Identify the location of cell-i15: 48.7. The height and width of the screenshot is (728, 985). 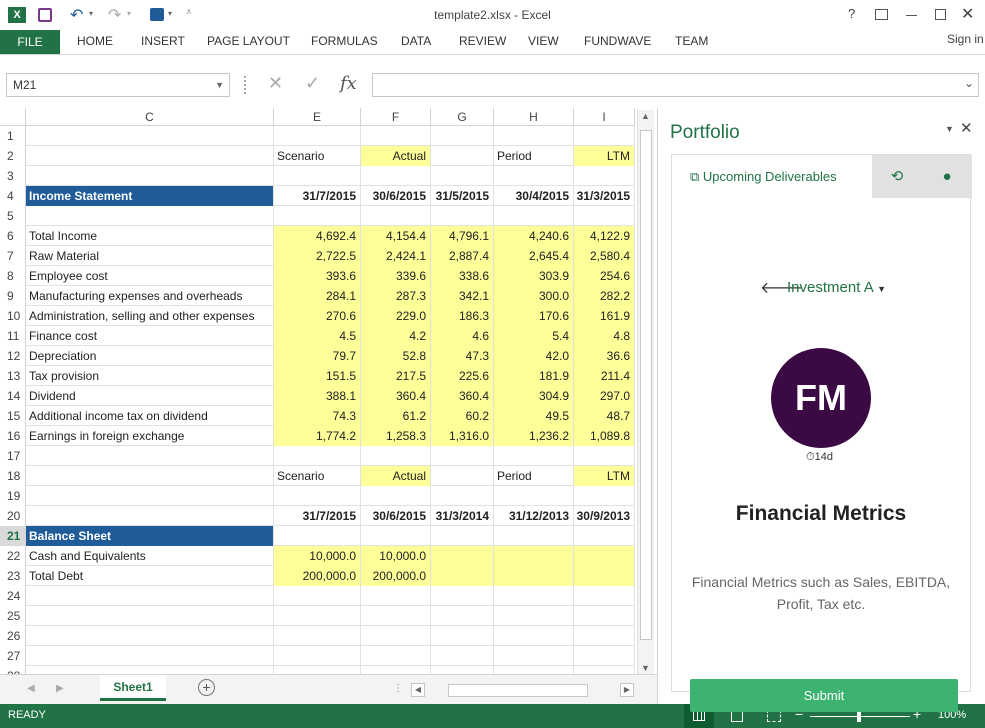
(604, 416).